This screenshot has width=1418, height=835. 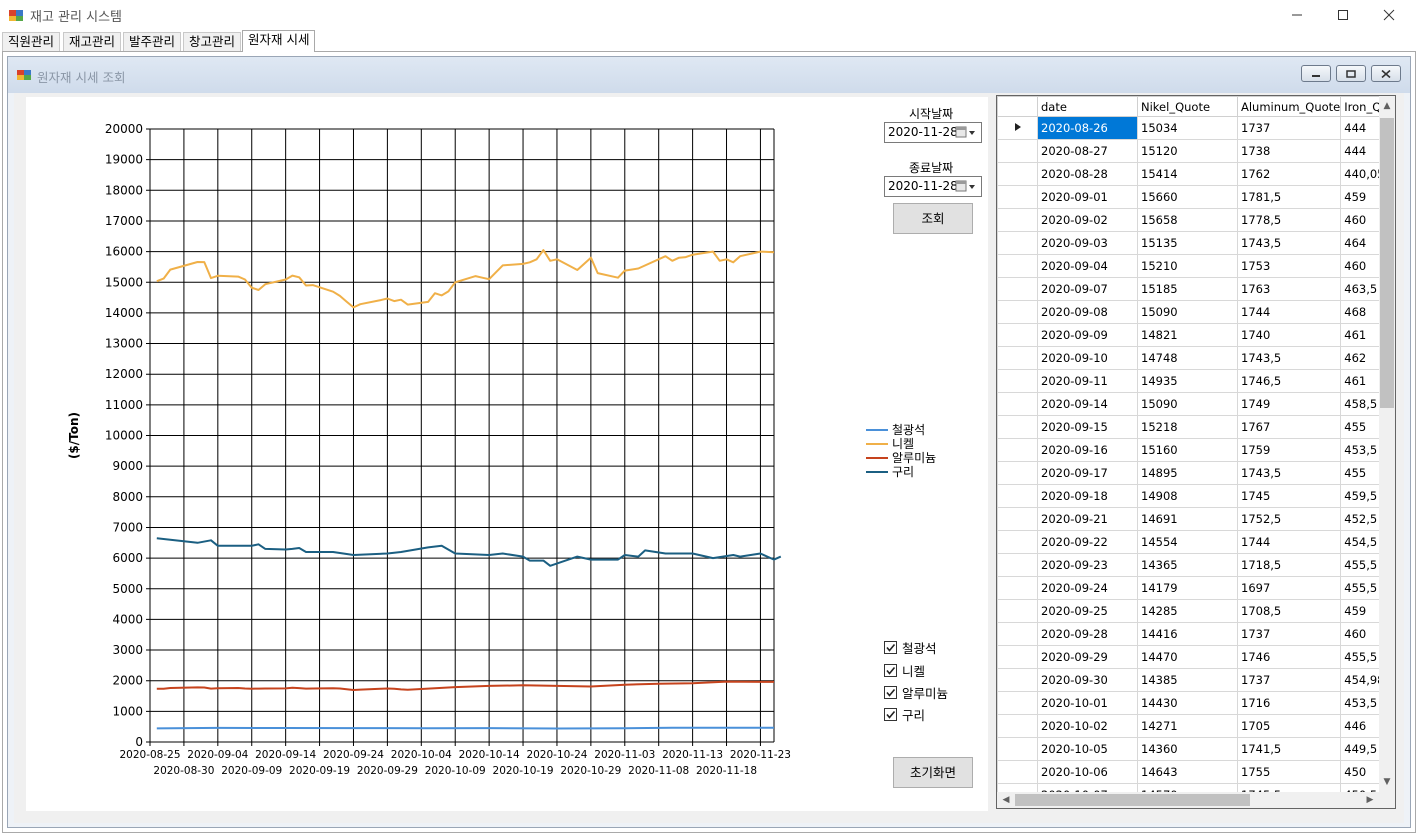 I want to click on table-cell: 14821, so click(x=1187, y=335).